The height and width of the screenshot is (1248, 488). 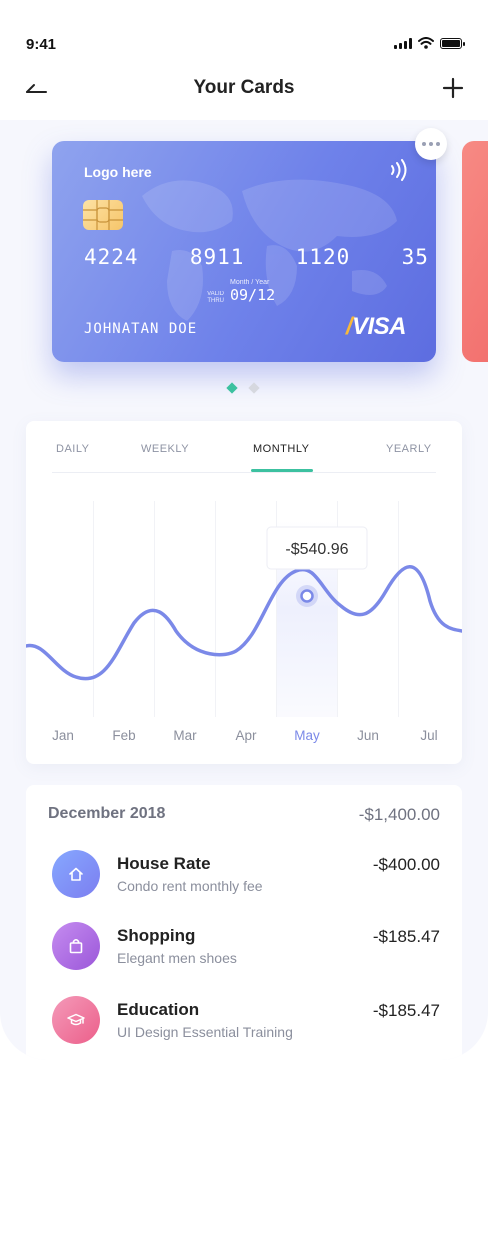 What do you see at coordinates (282, 470) in the screenshot?
I see `active-tab-underline` at bounding box center [282, 470].